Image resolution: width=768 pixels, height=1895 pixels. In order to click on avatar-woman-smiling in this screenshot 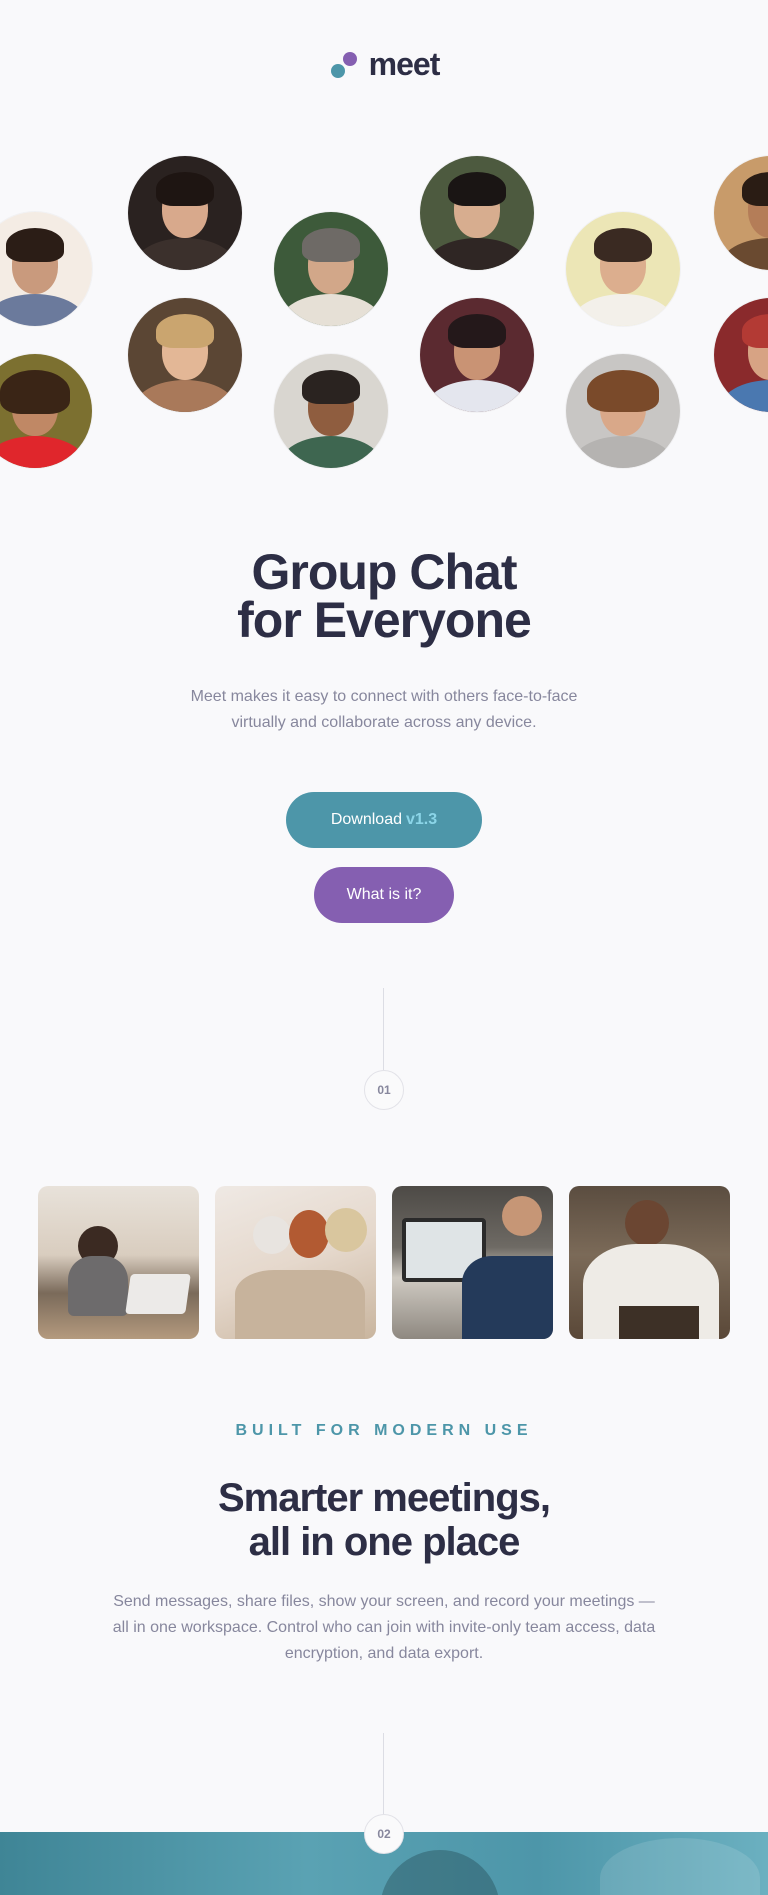, I will do `click(185, 213)`.